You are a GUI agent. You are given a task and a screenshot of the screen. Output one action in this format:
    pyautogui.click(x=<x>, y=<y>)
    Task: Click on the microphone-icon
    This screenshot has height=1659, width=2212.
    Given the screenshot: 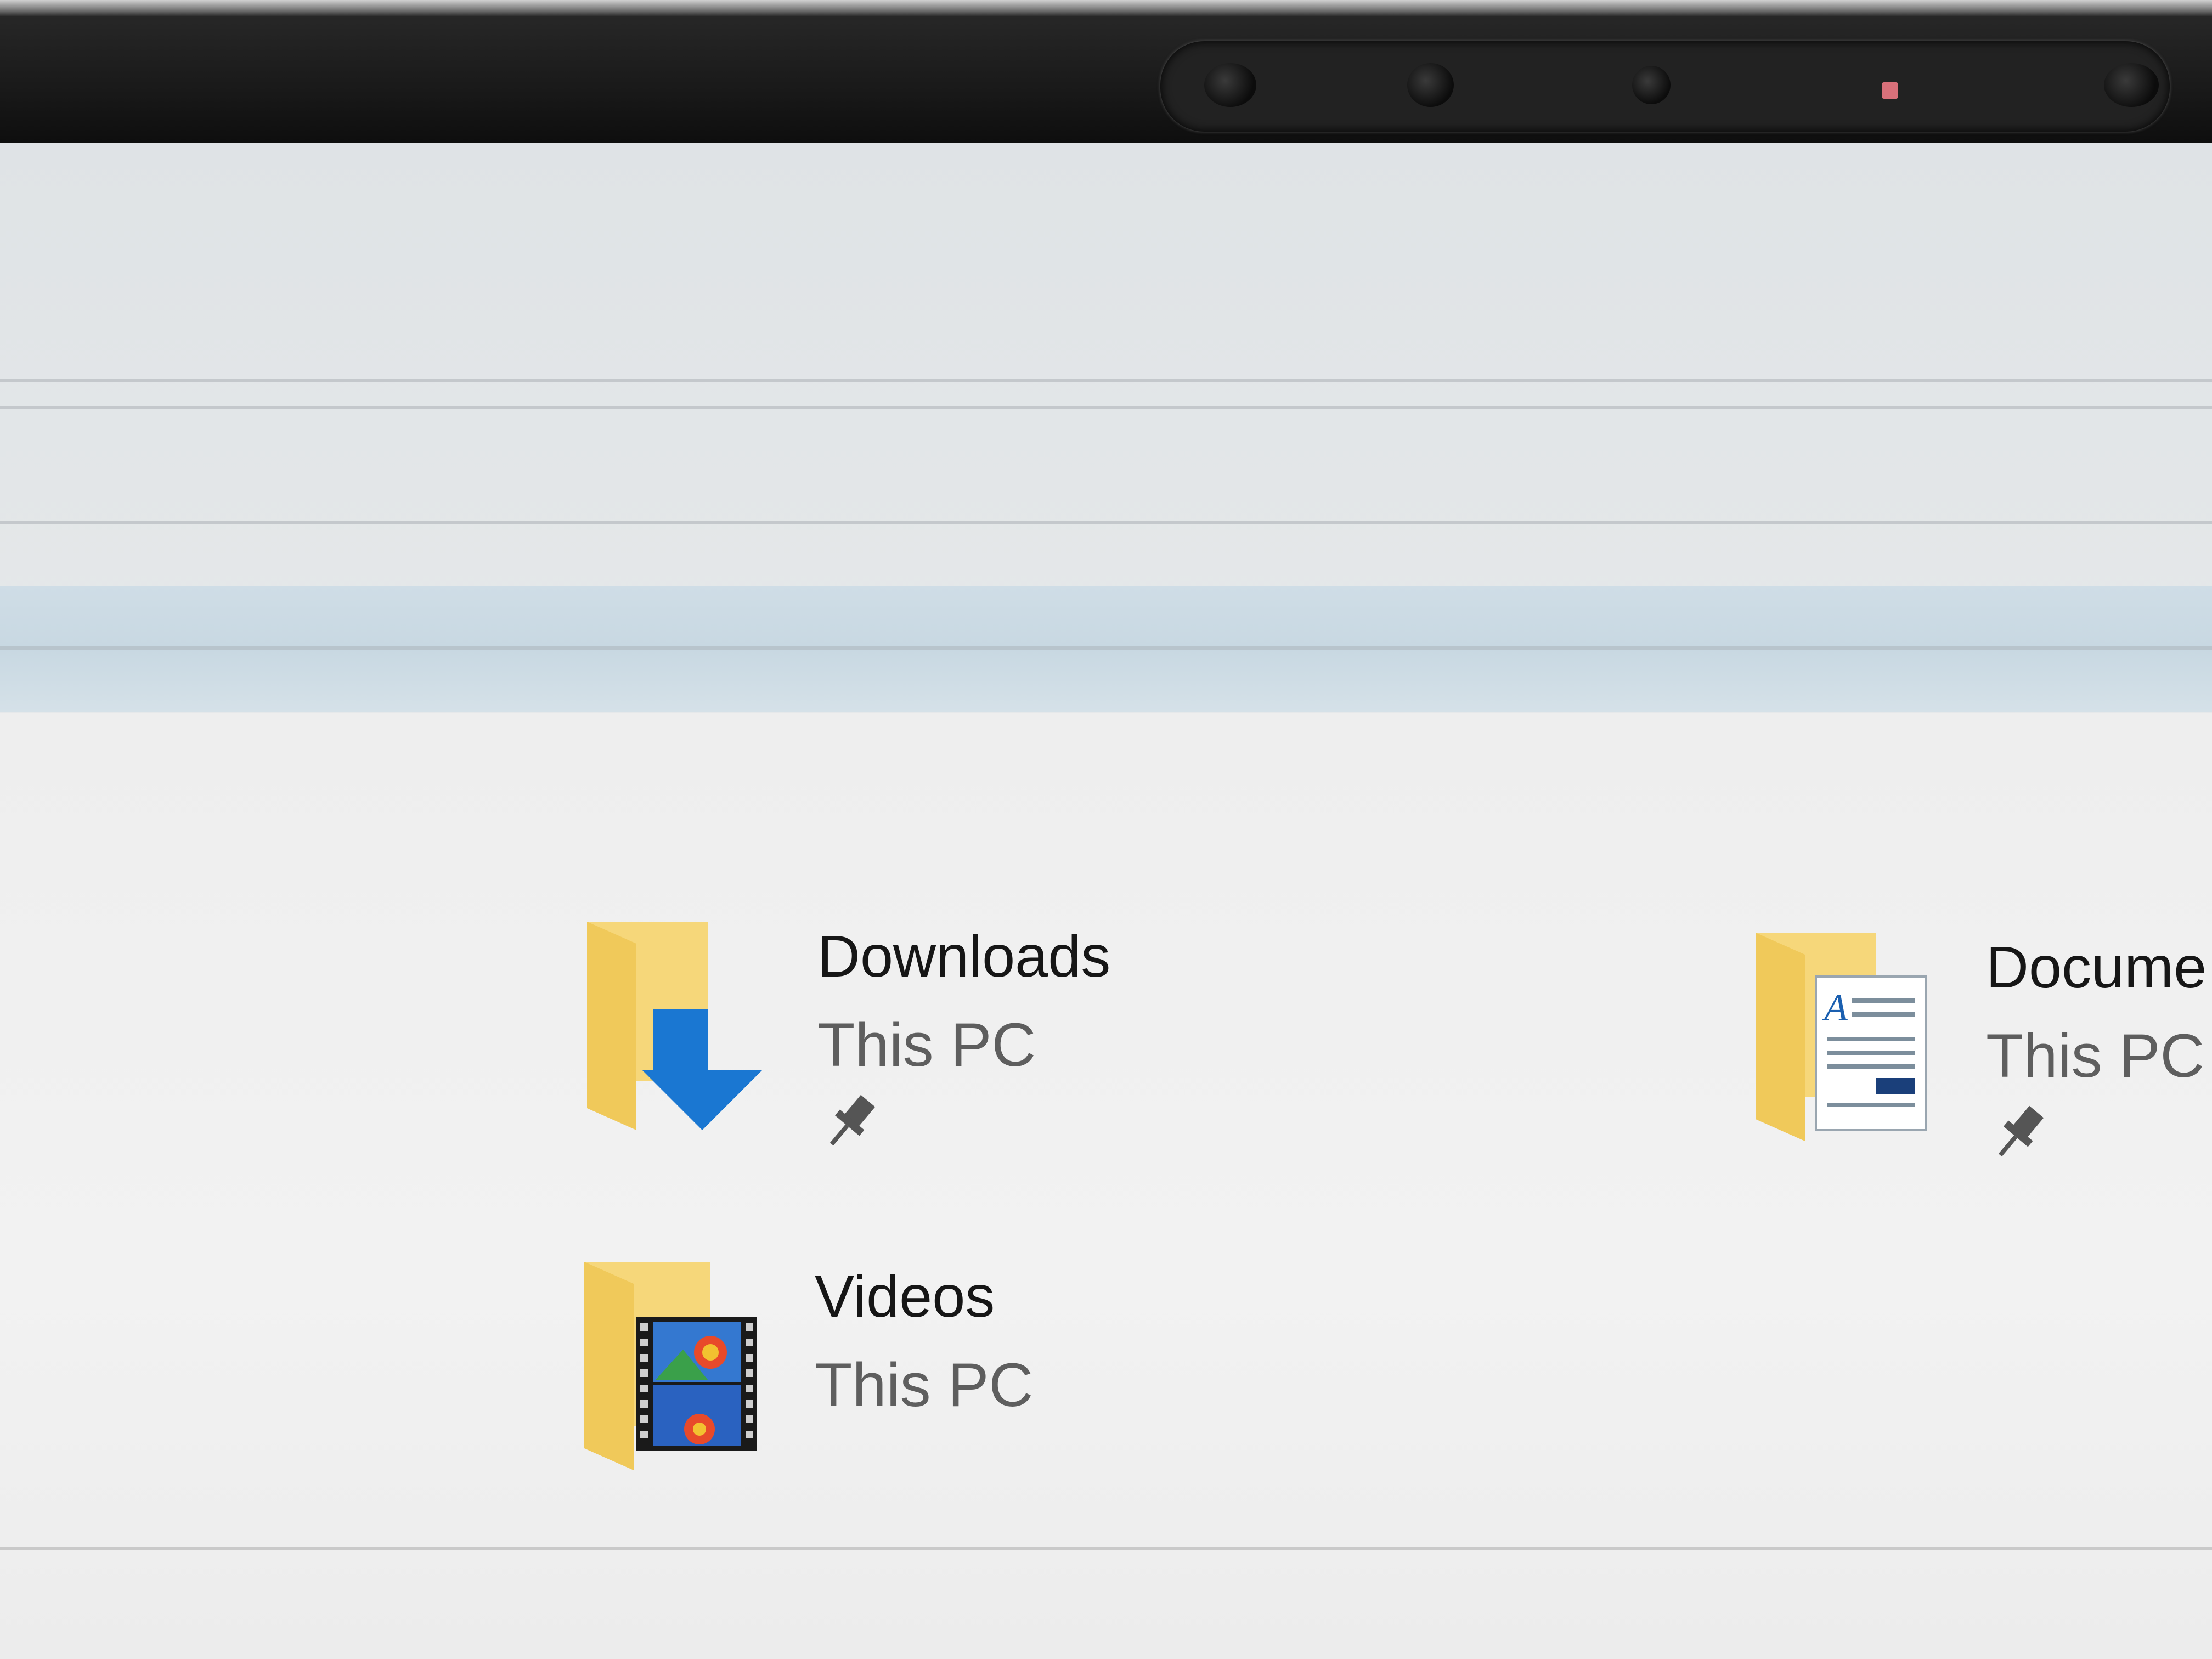 What is the action you would take?
    pyautogui.click(x=2131, y=85)
    